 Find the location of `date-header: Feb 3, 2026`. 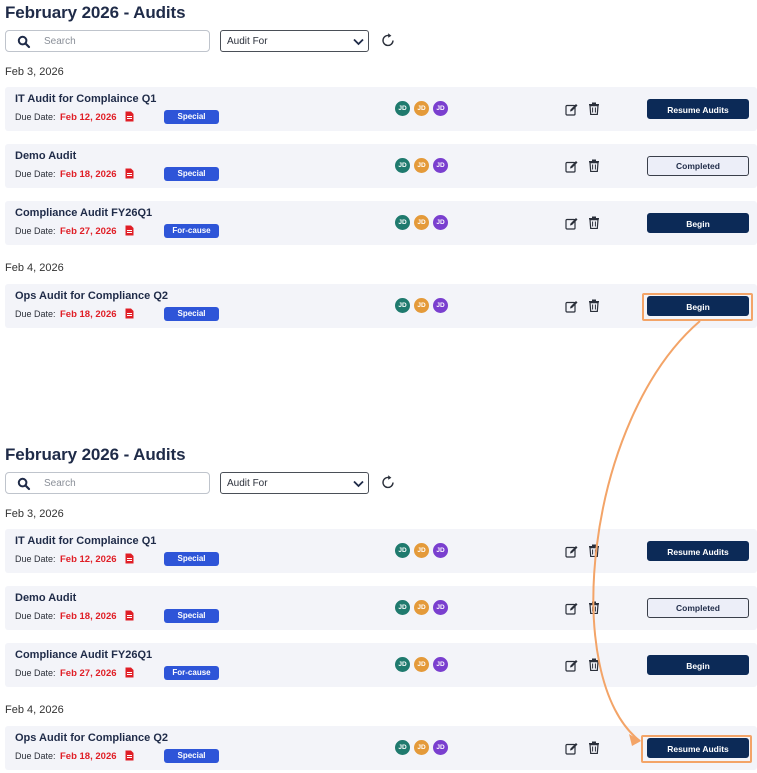

date-header: Feb 3, 2026 is located at coordinates (34, 72).